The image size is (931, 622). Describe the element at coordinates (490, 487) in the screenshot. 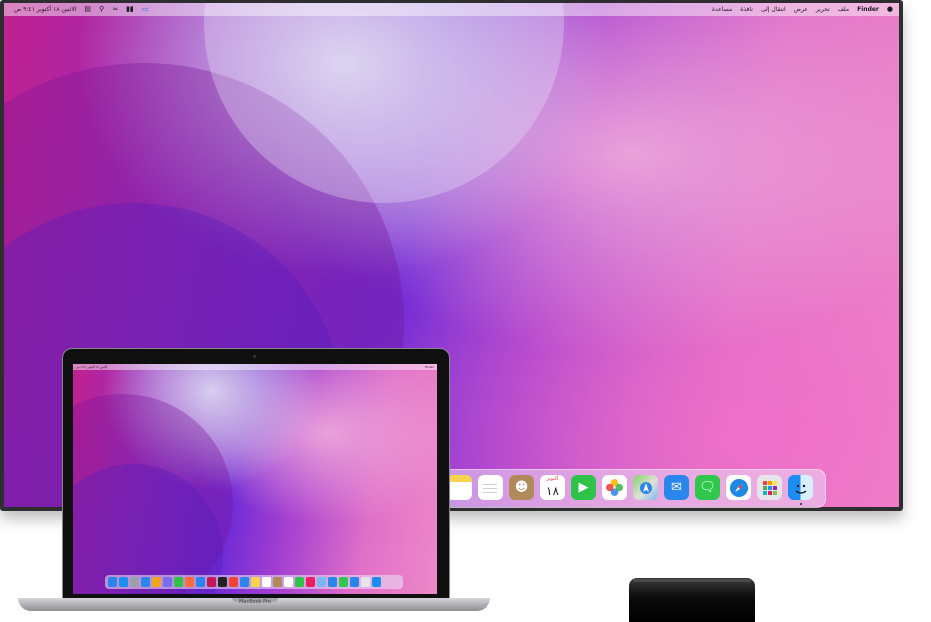

I see `reminders-icon` at that location.